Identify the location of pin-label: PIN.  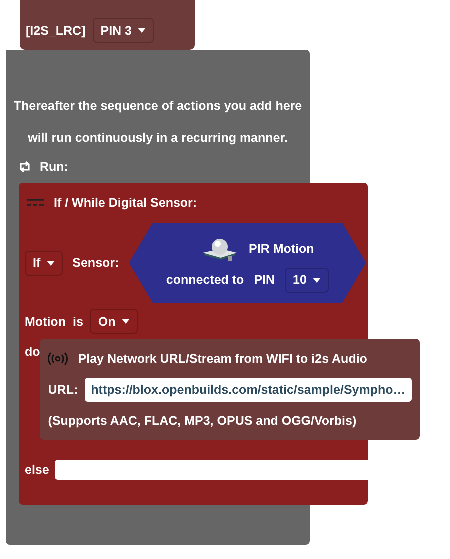
(265, 280).